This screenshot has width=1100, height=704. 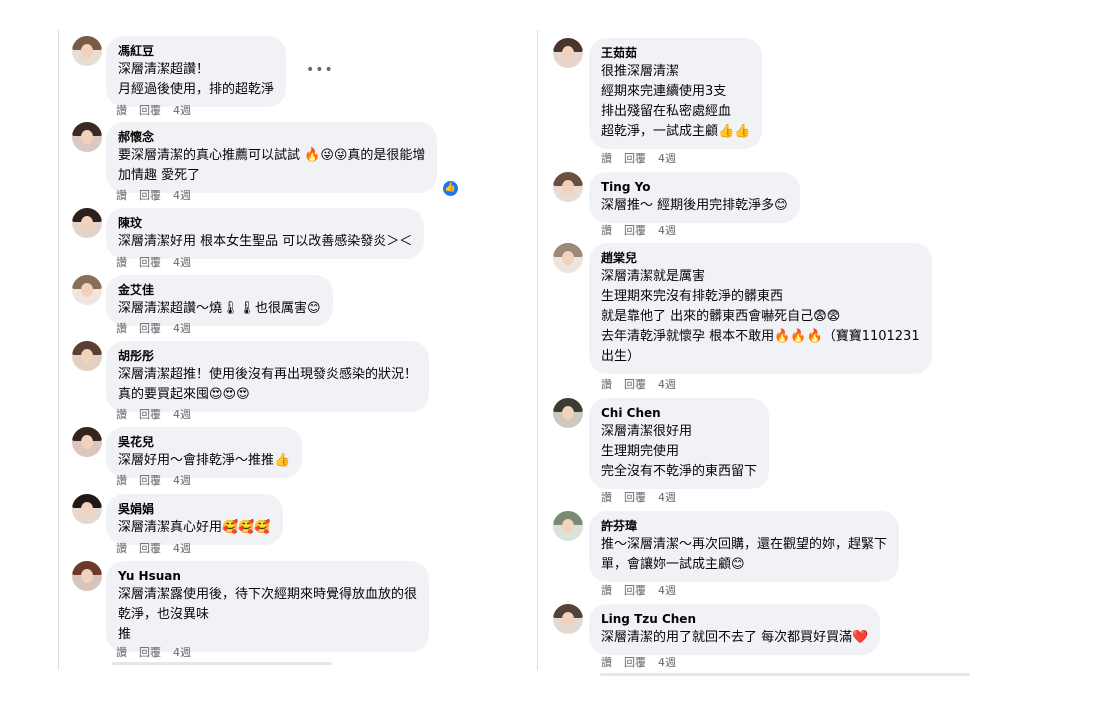 What do you see at coordinates (267, 356) in the screenshot?
I see `commenter-name: 胡彤彤` at bounding box center [267, 356].